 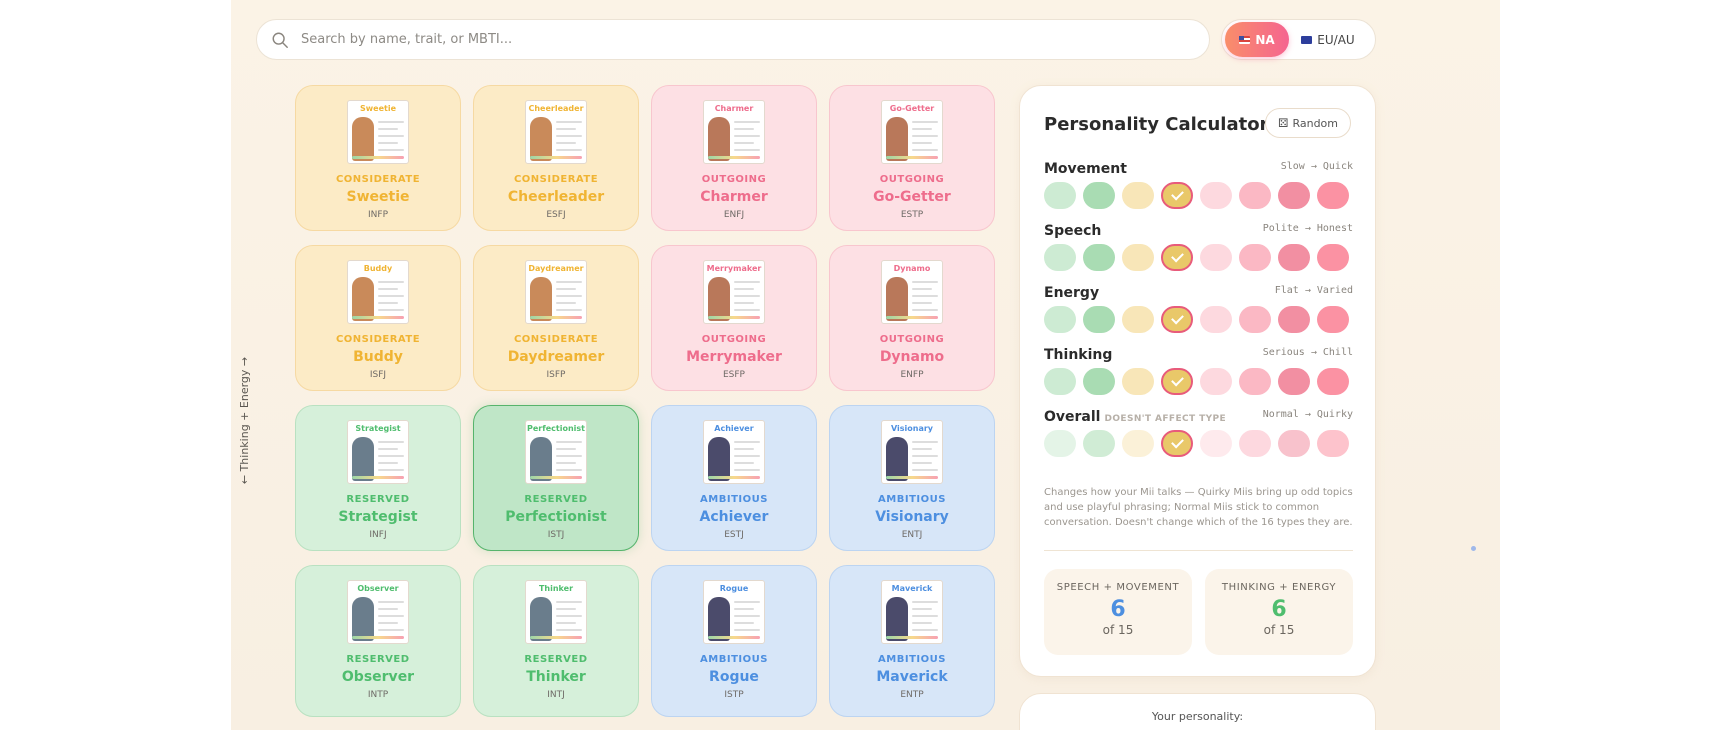 What do you see at coordinates (1257, 39) in the screenshot?
I see `region-na-button: NA` at bounding box center [1257, 39].